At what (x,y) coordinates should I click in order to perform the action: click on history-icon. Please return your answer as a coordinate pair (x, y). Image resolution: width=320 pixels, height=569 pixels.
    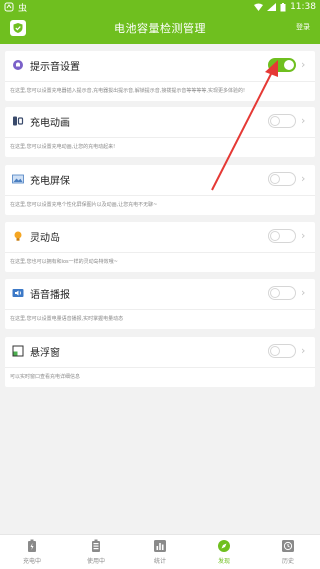
    Looking at the image, I should click on (288, 546).